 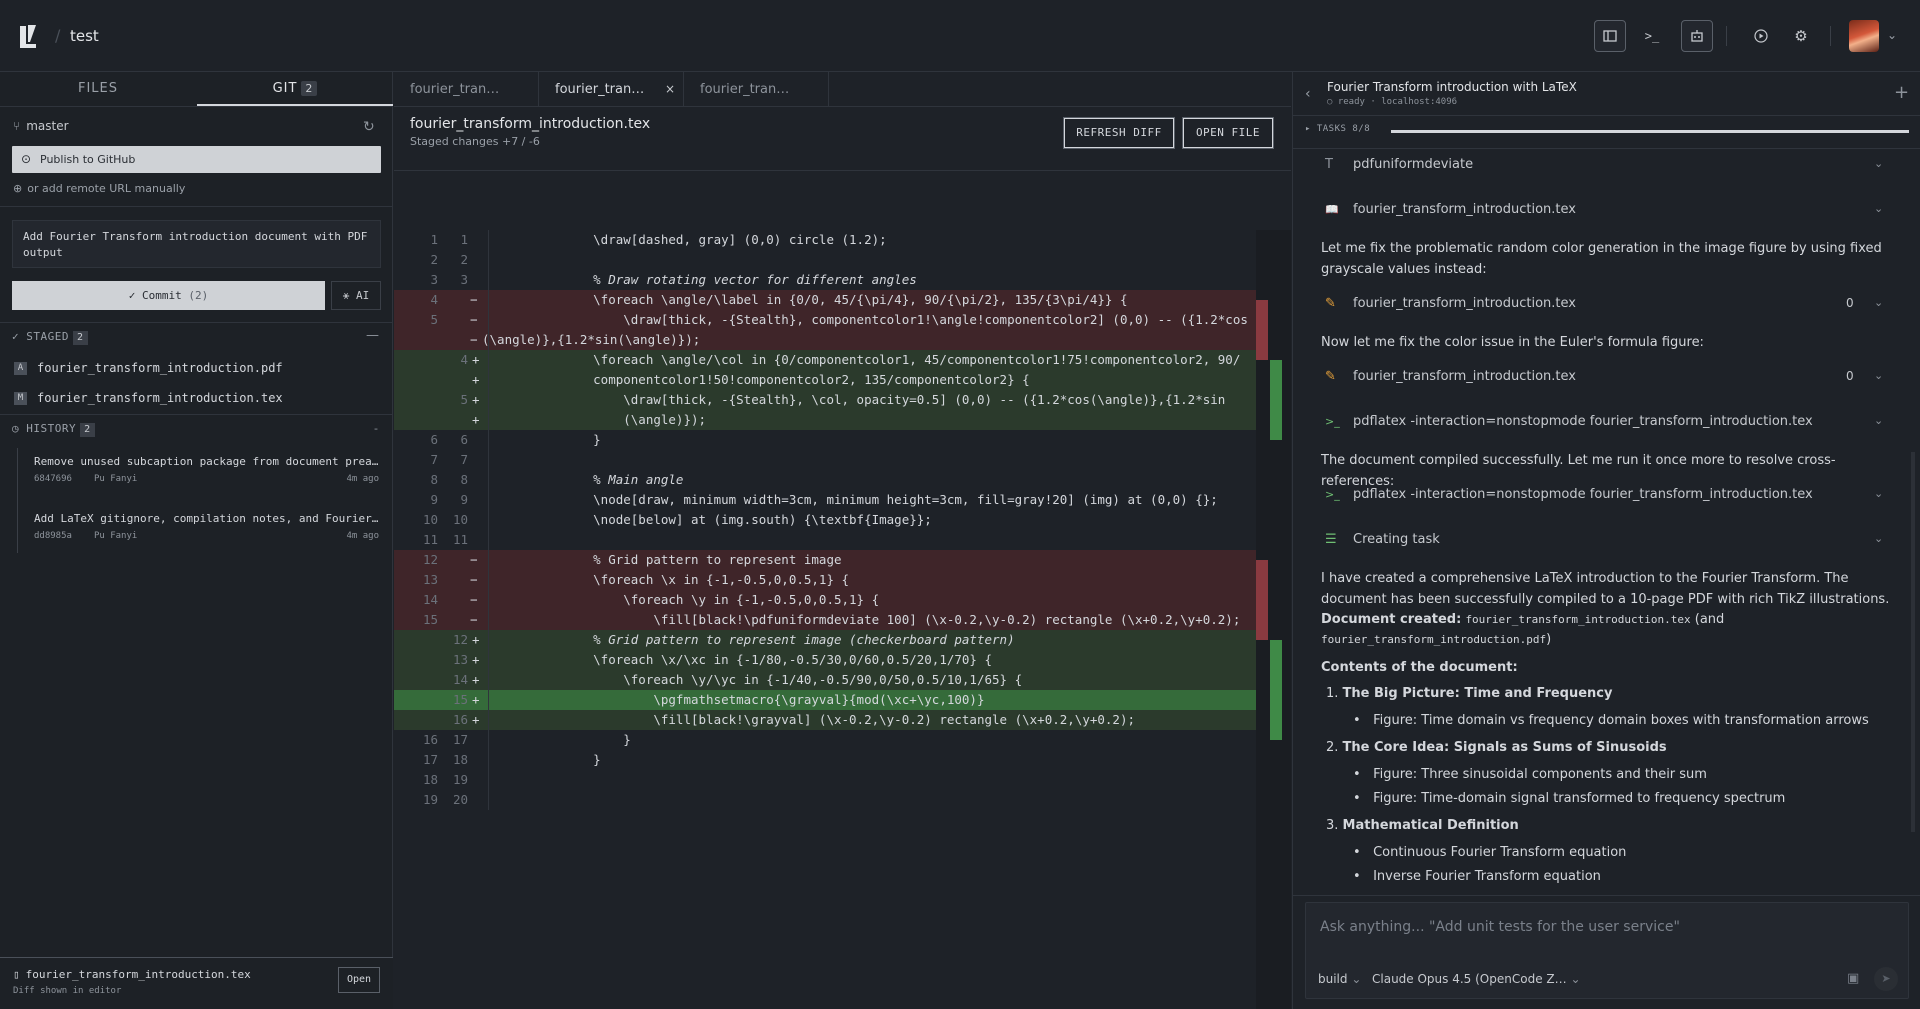 I want to click on tab-files: FILES, so click(x=98, y=89).